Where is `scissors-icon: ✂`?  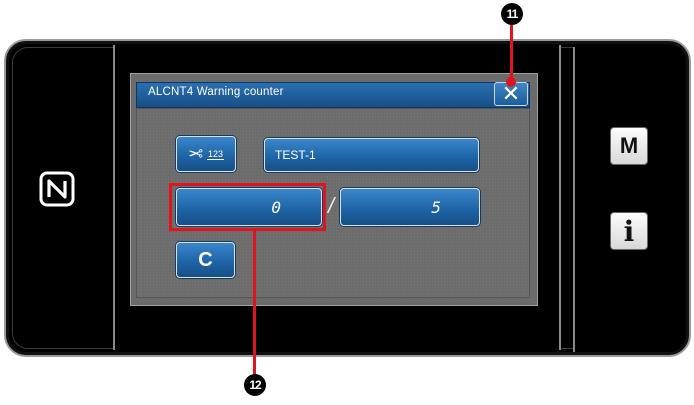 scissors-icon: ✂ is located at coordinates (195, 153).